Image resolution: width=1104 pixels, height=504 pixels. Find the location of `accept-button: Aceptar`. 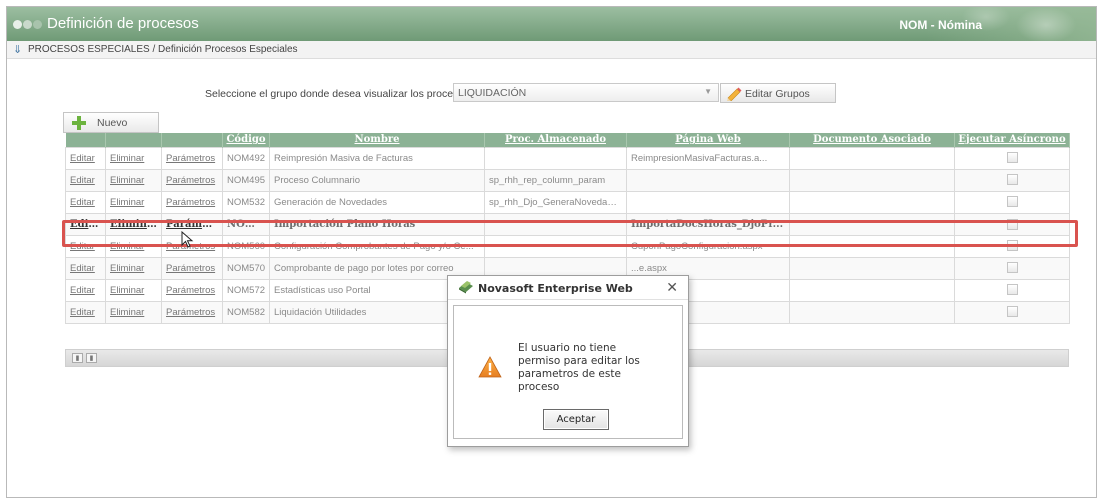

accept-button: Aceptar is located at coordinates (576, 419).